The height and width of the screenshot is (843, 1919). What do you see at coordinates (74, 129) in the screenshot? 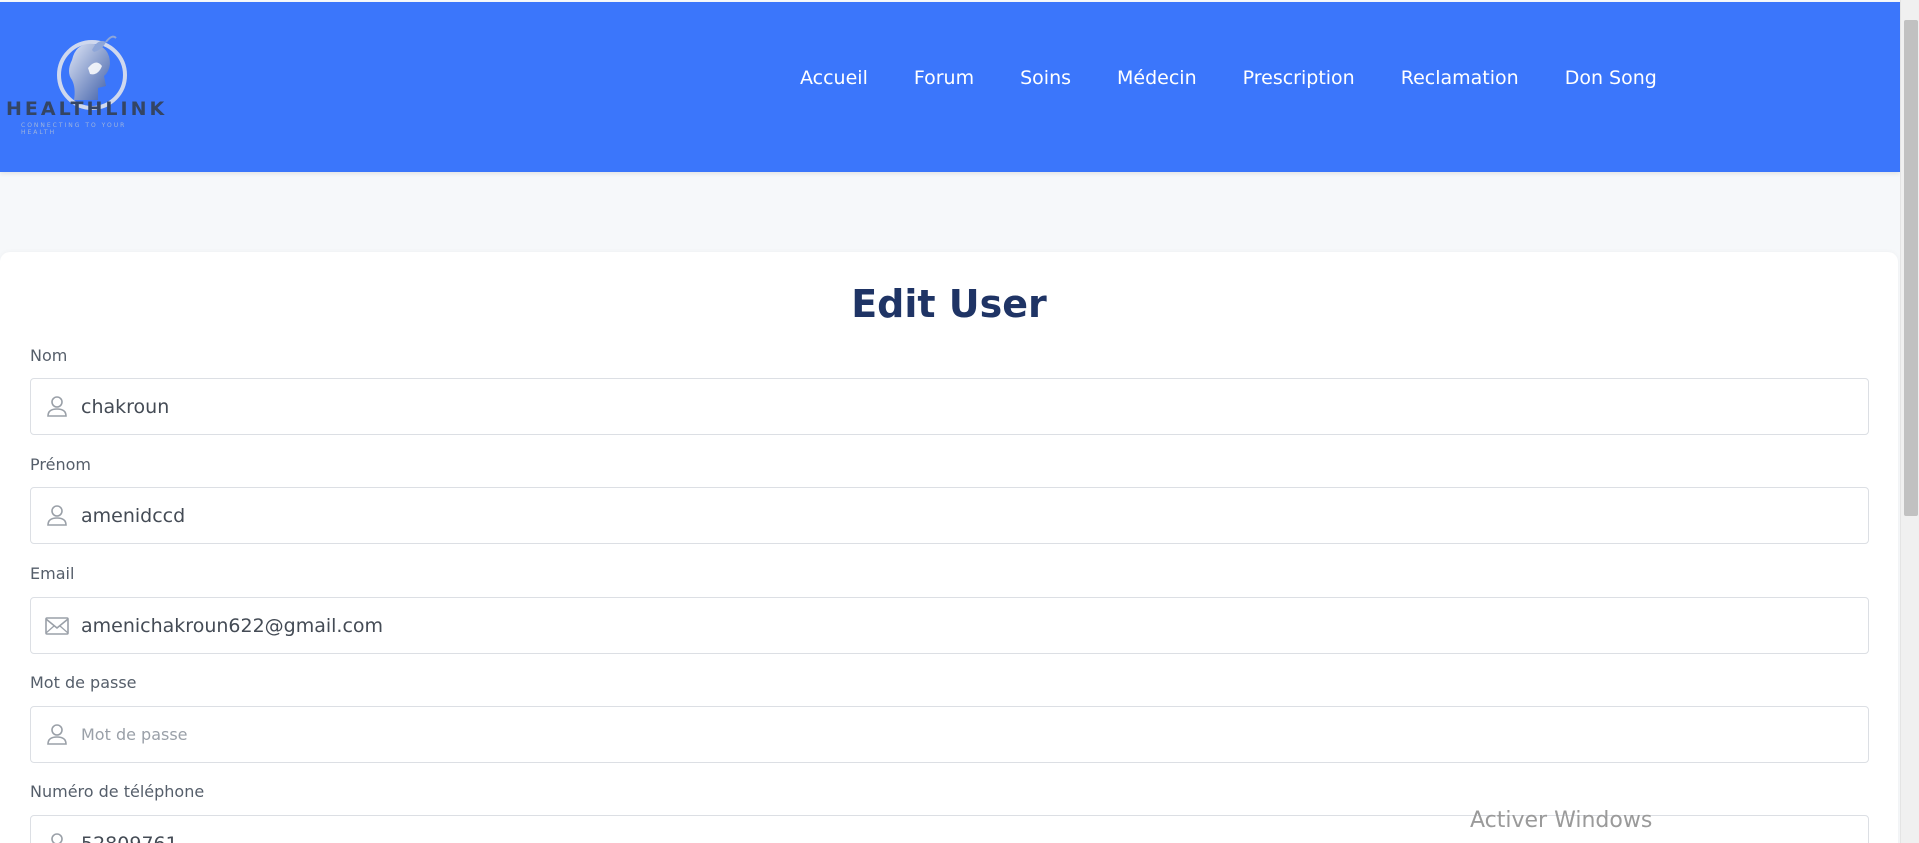
I see `logo-tagline: CONNECTING TO YOUR HEALTH` at bounding box center [74, 129].